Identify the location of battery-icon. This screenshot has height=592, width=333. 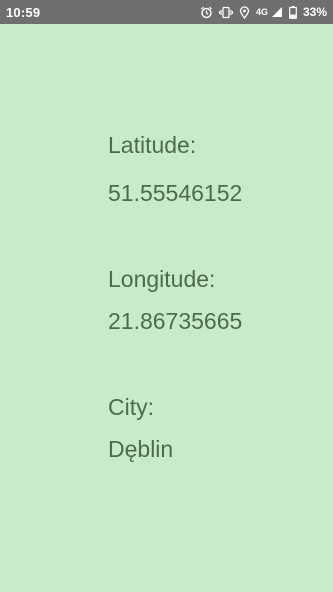
(293, 12).